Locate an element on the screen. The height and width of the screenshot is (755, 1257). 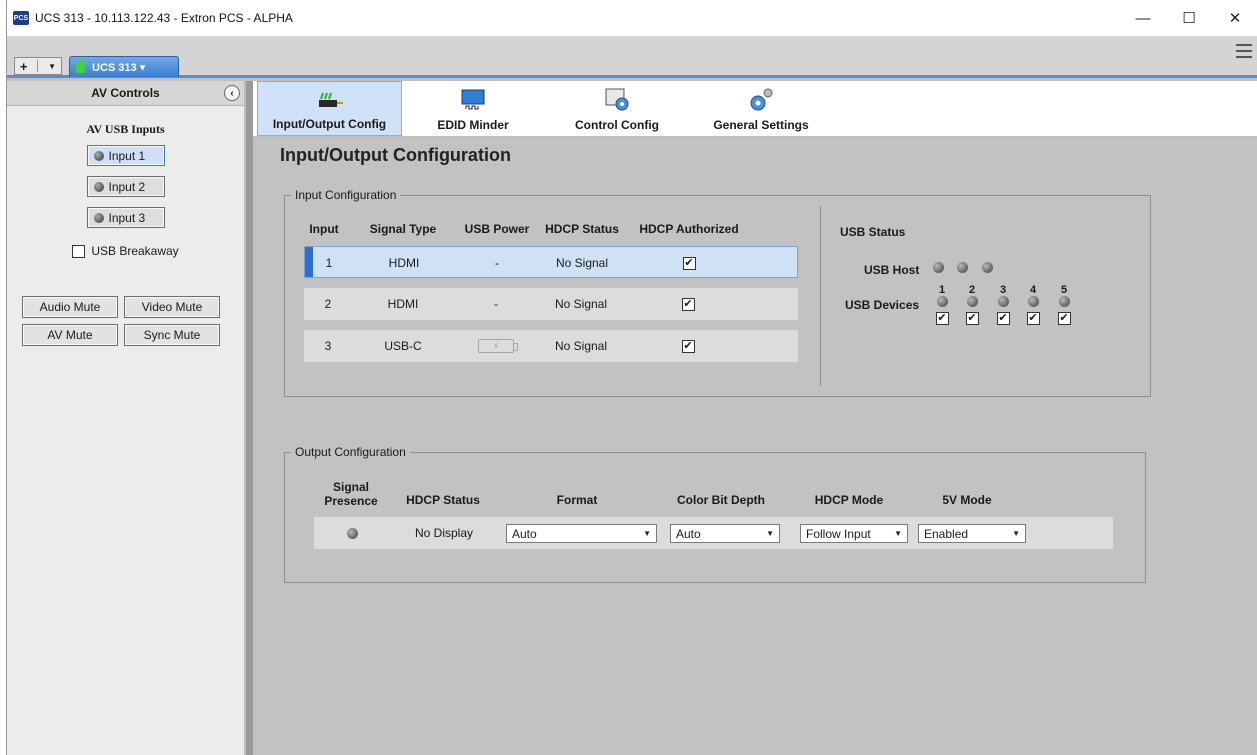
input-3-button: Input 3 is located at coordinates (125, 217).